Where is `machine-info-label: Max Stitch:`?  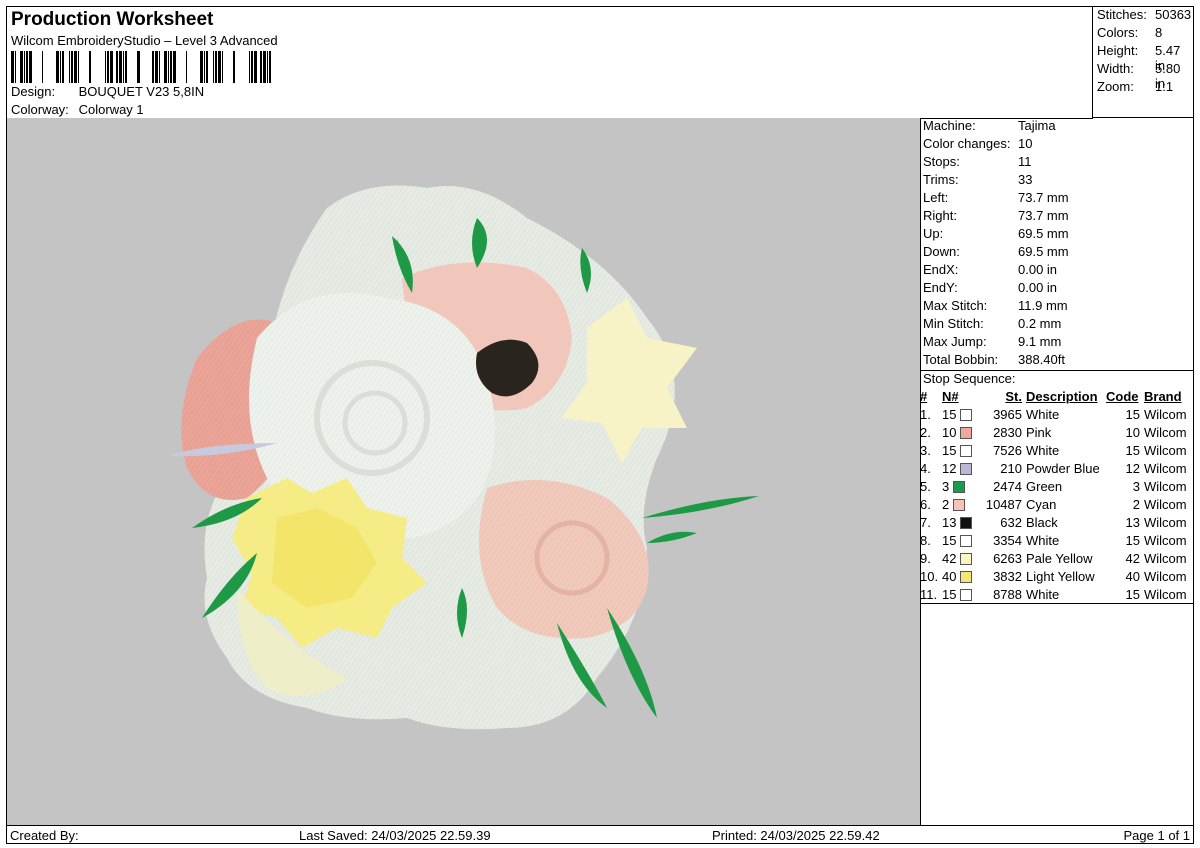 machine-info-label: Max Stitch: is located at coordinates (955, 305).